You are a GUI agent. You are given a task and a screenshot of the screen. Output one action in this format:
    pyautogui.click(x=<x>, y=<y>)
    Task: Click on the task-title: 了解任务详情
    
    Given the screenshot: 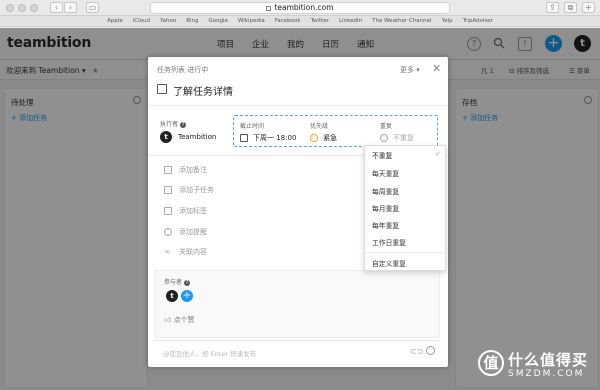 What is the action you would take?
    pyautogui.click(x=203, y=90)
    